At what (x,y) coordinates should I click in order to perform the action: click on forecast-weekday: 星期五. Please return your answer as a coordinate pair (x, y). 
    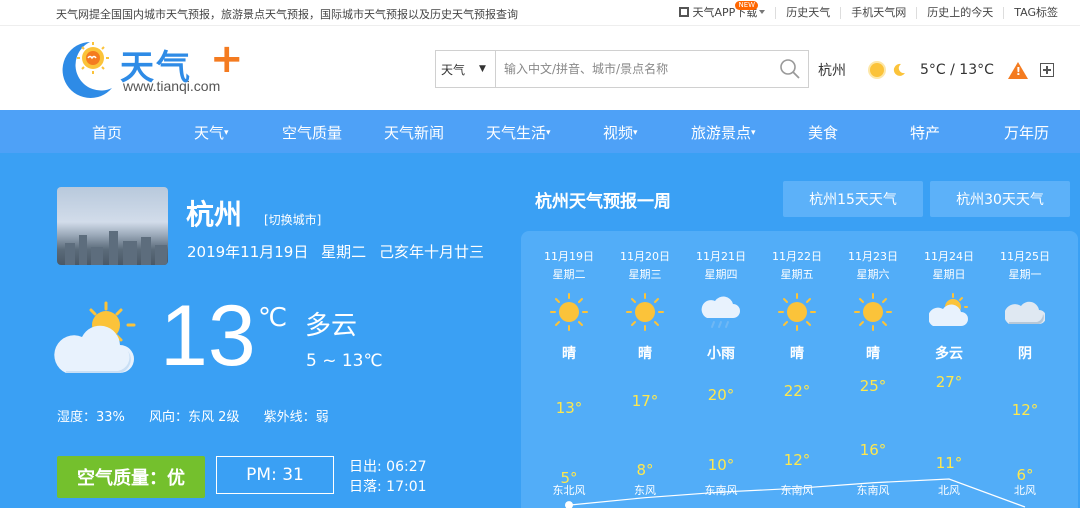
    Looking at the image, I should click on (797, 274).